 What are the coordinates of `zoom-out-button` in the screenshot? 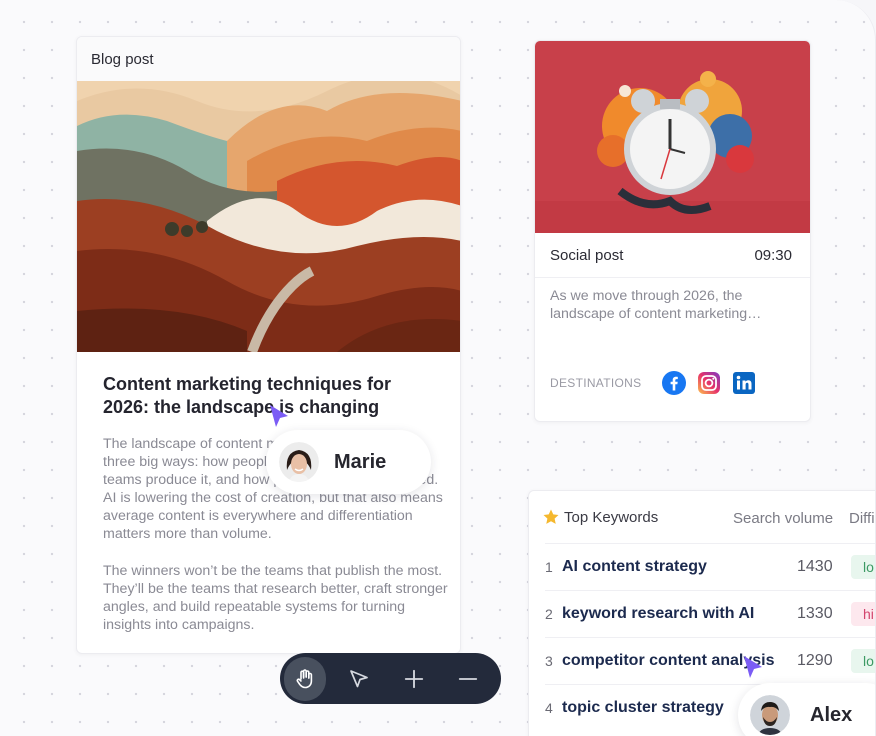 It's located at (468, 679).